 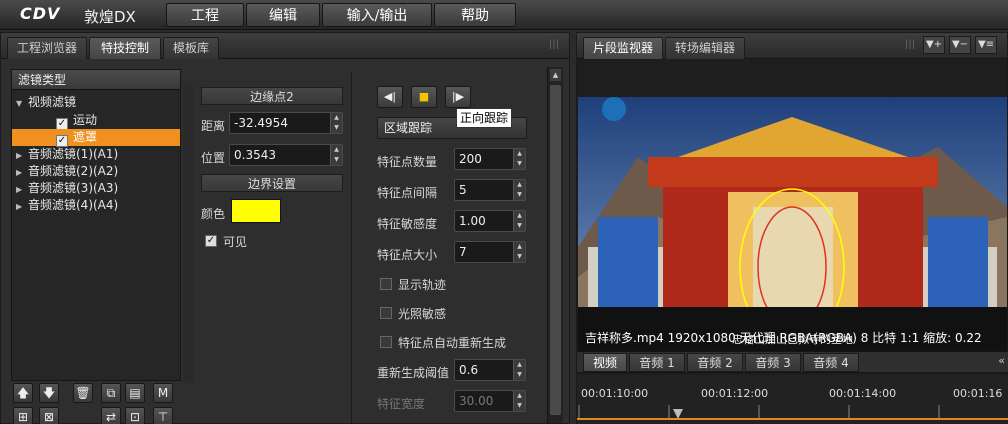 I want to click on color-label: 颜色, so click(x=213, y=214).